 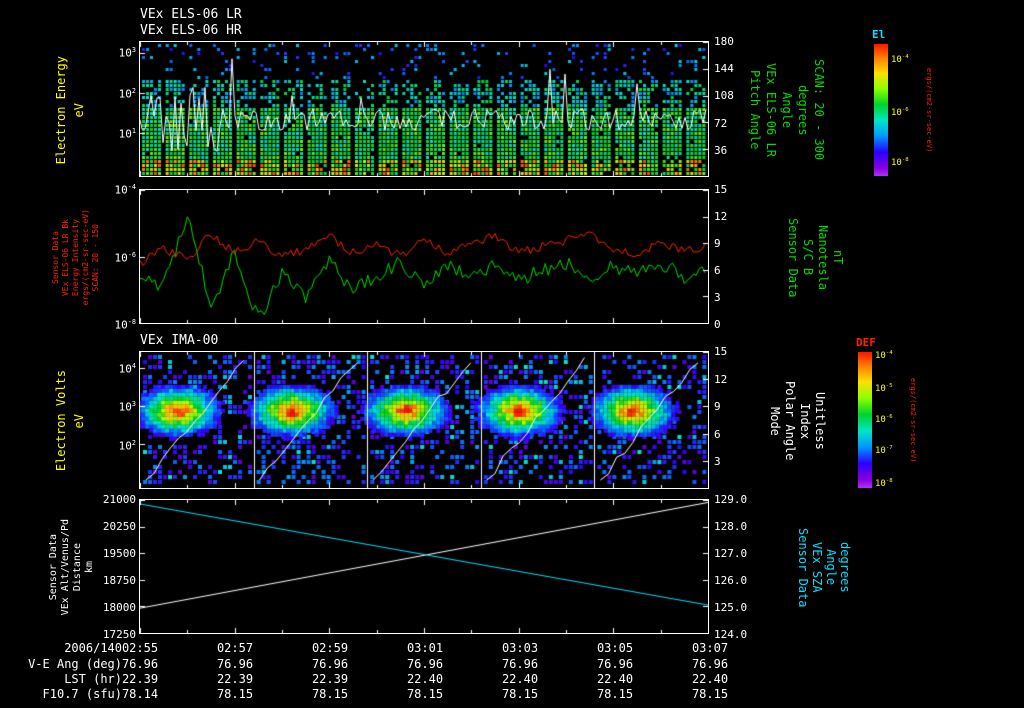 What do you see at coordinates (717, 407) in the screenshot?
I see `ima-spectrogram-right-tick-label: 9` at bounding box center [717, 407].